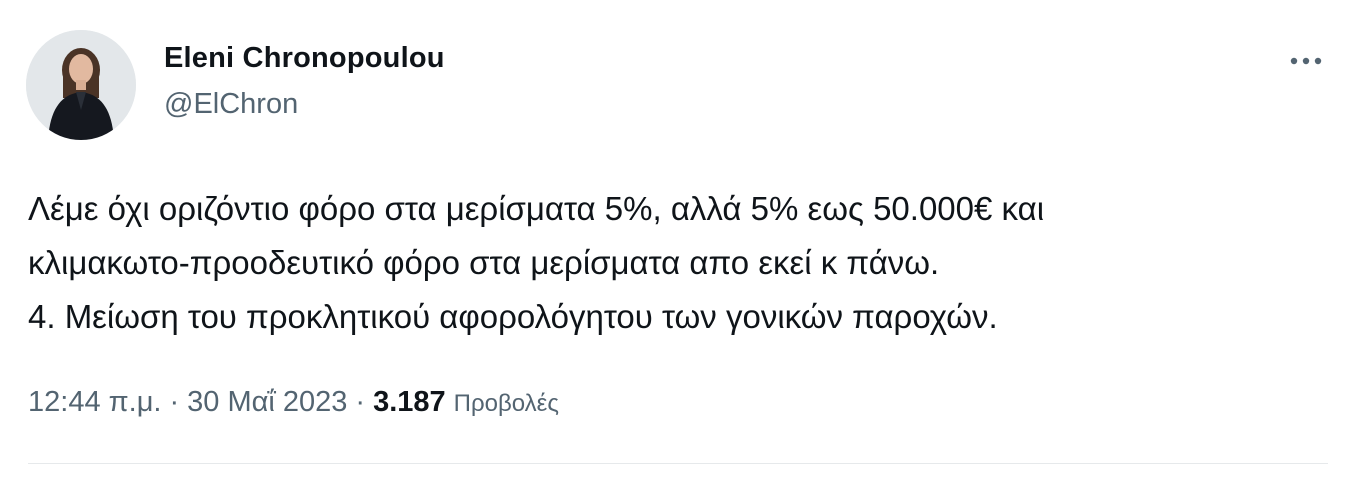  Describe the element at coordinates (267, 402) in the screenshot. I see `tweet-timestamp-date: 30 Μαΐ 2023` at that location.